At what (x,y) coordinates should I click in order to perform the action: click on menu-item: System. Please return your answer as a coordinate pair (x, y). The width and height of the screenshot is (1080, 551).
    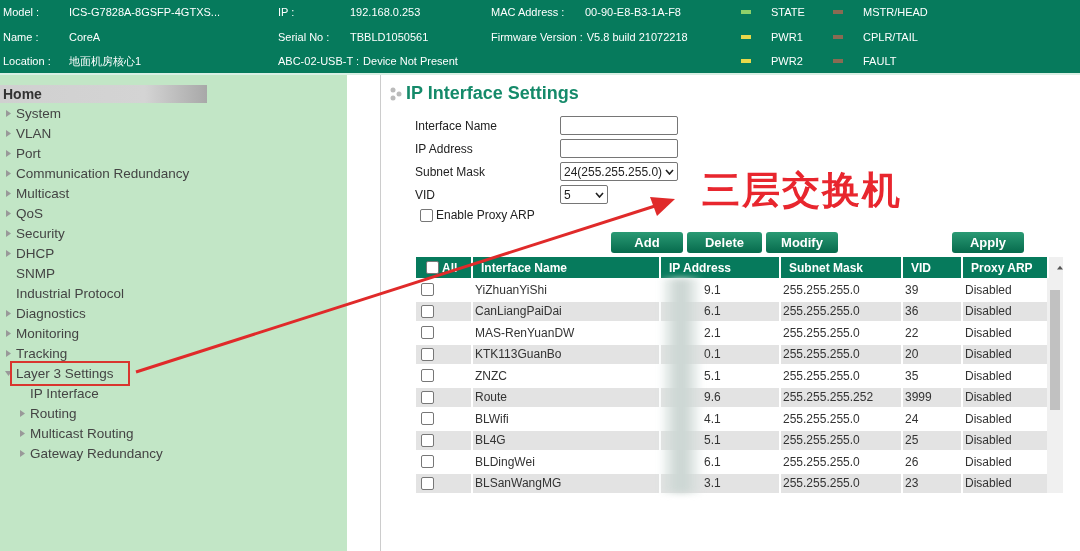
    Looking at the image, I should click on (38, 113).